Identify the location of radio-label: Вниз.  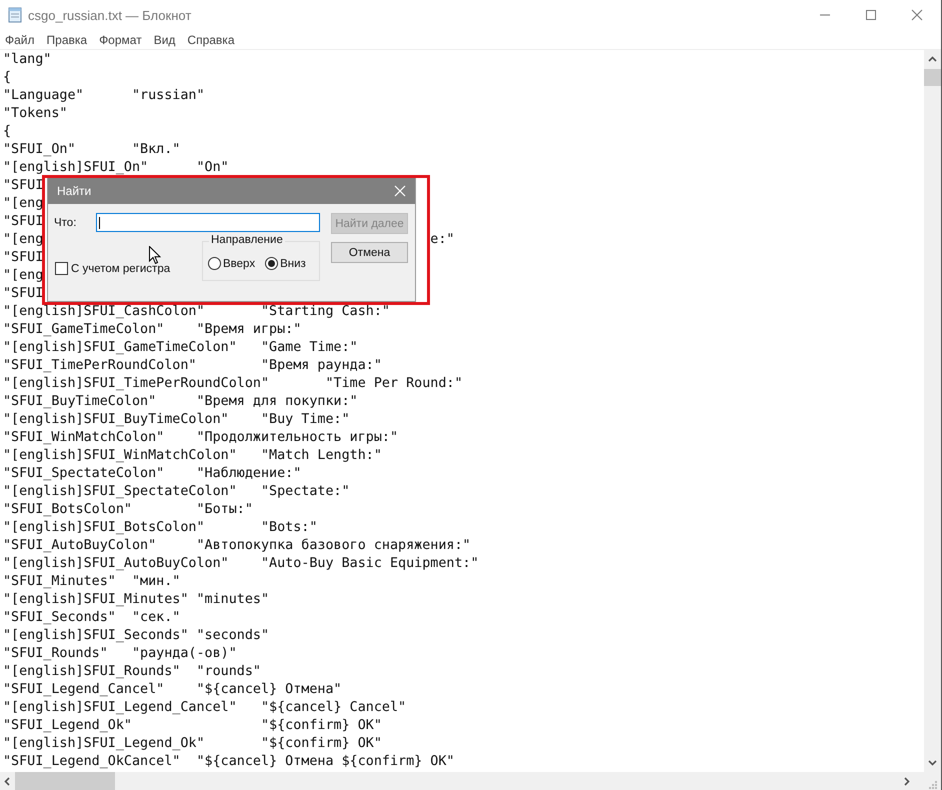
(293, 264).